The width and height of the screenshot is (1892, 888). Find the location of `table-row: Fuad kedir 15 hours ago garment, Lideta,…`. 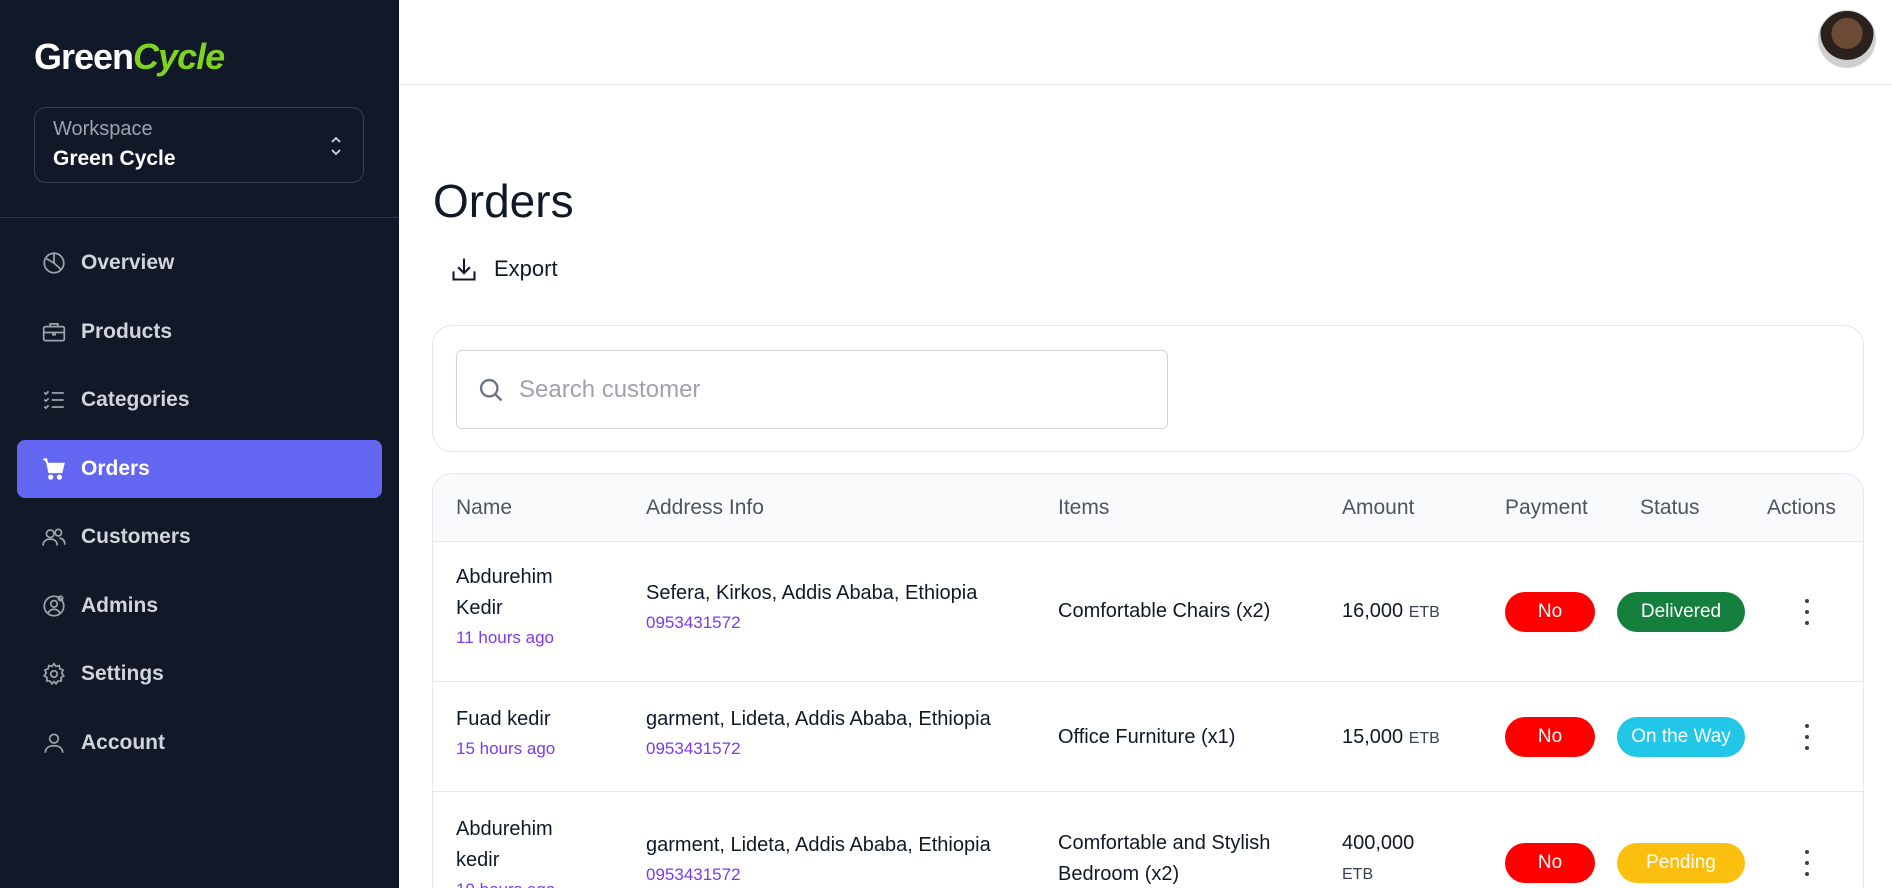

table-row: Fuad kedir 15 hours ago garment, Lideta,… is located at coordinates (1148, 737).